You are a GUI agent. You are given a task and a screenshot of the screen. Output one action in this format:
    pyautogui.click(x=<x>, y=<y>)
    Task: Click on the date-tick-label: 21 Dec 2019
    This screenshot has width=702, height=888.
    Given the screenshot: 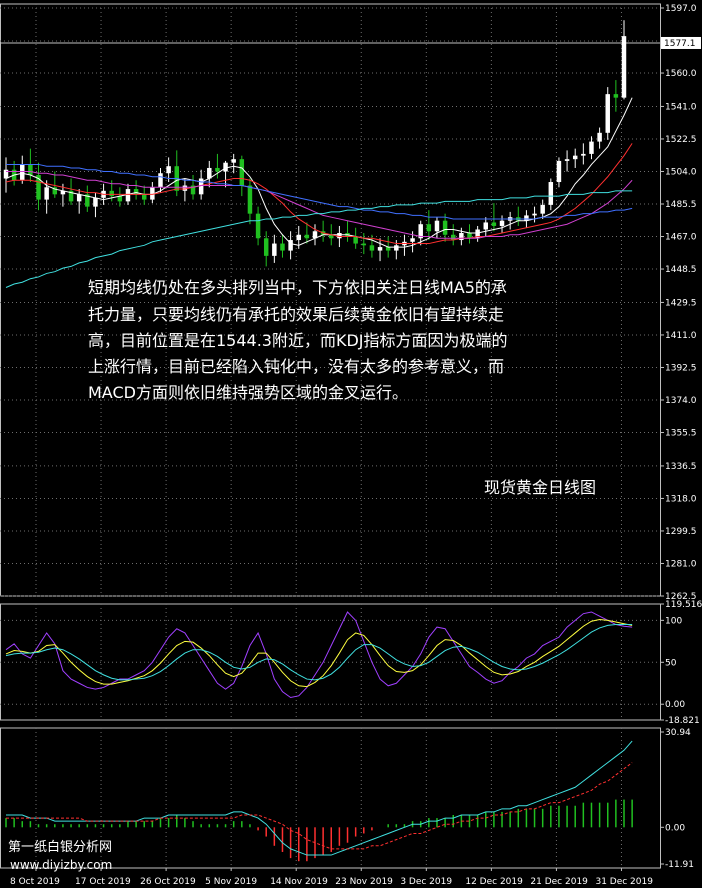 What is the action you would take?
    pyautogui.click(x=559, y=882)
    